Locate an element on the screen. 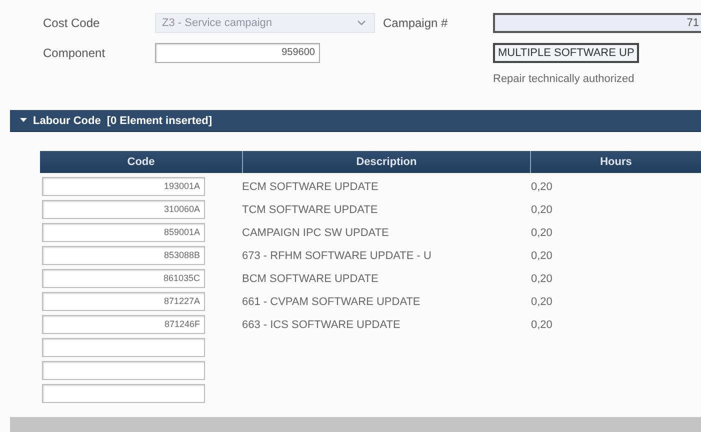 The image size is (701, 432). table-cell-text: CAMPAIGN IPC SW UPDATE is located at coordinates (316, 232).